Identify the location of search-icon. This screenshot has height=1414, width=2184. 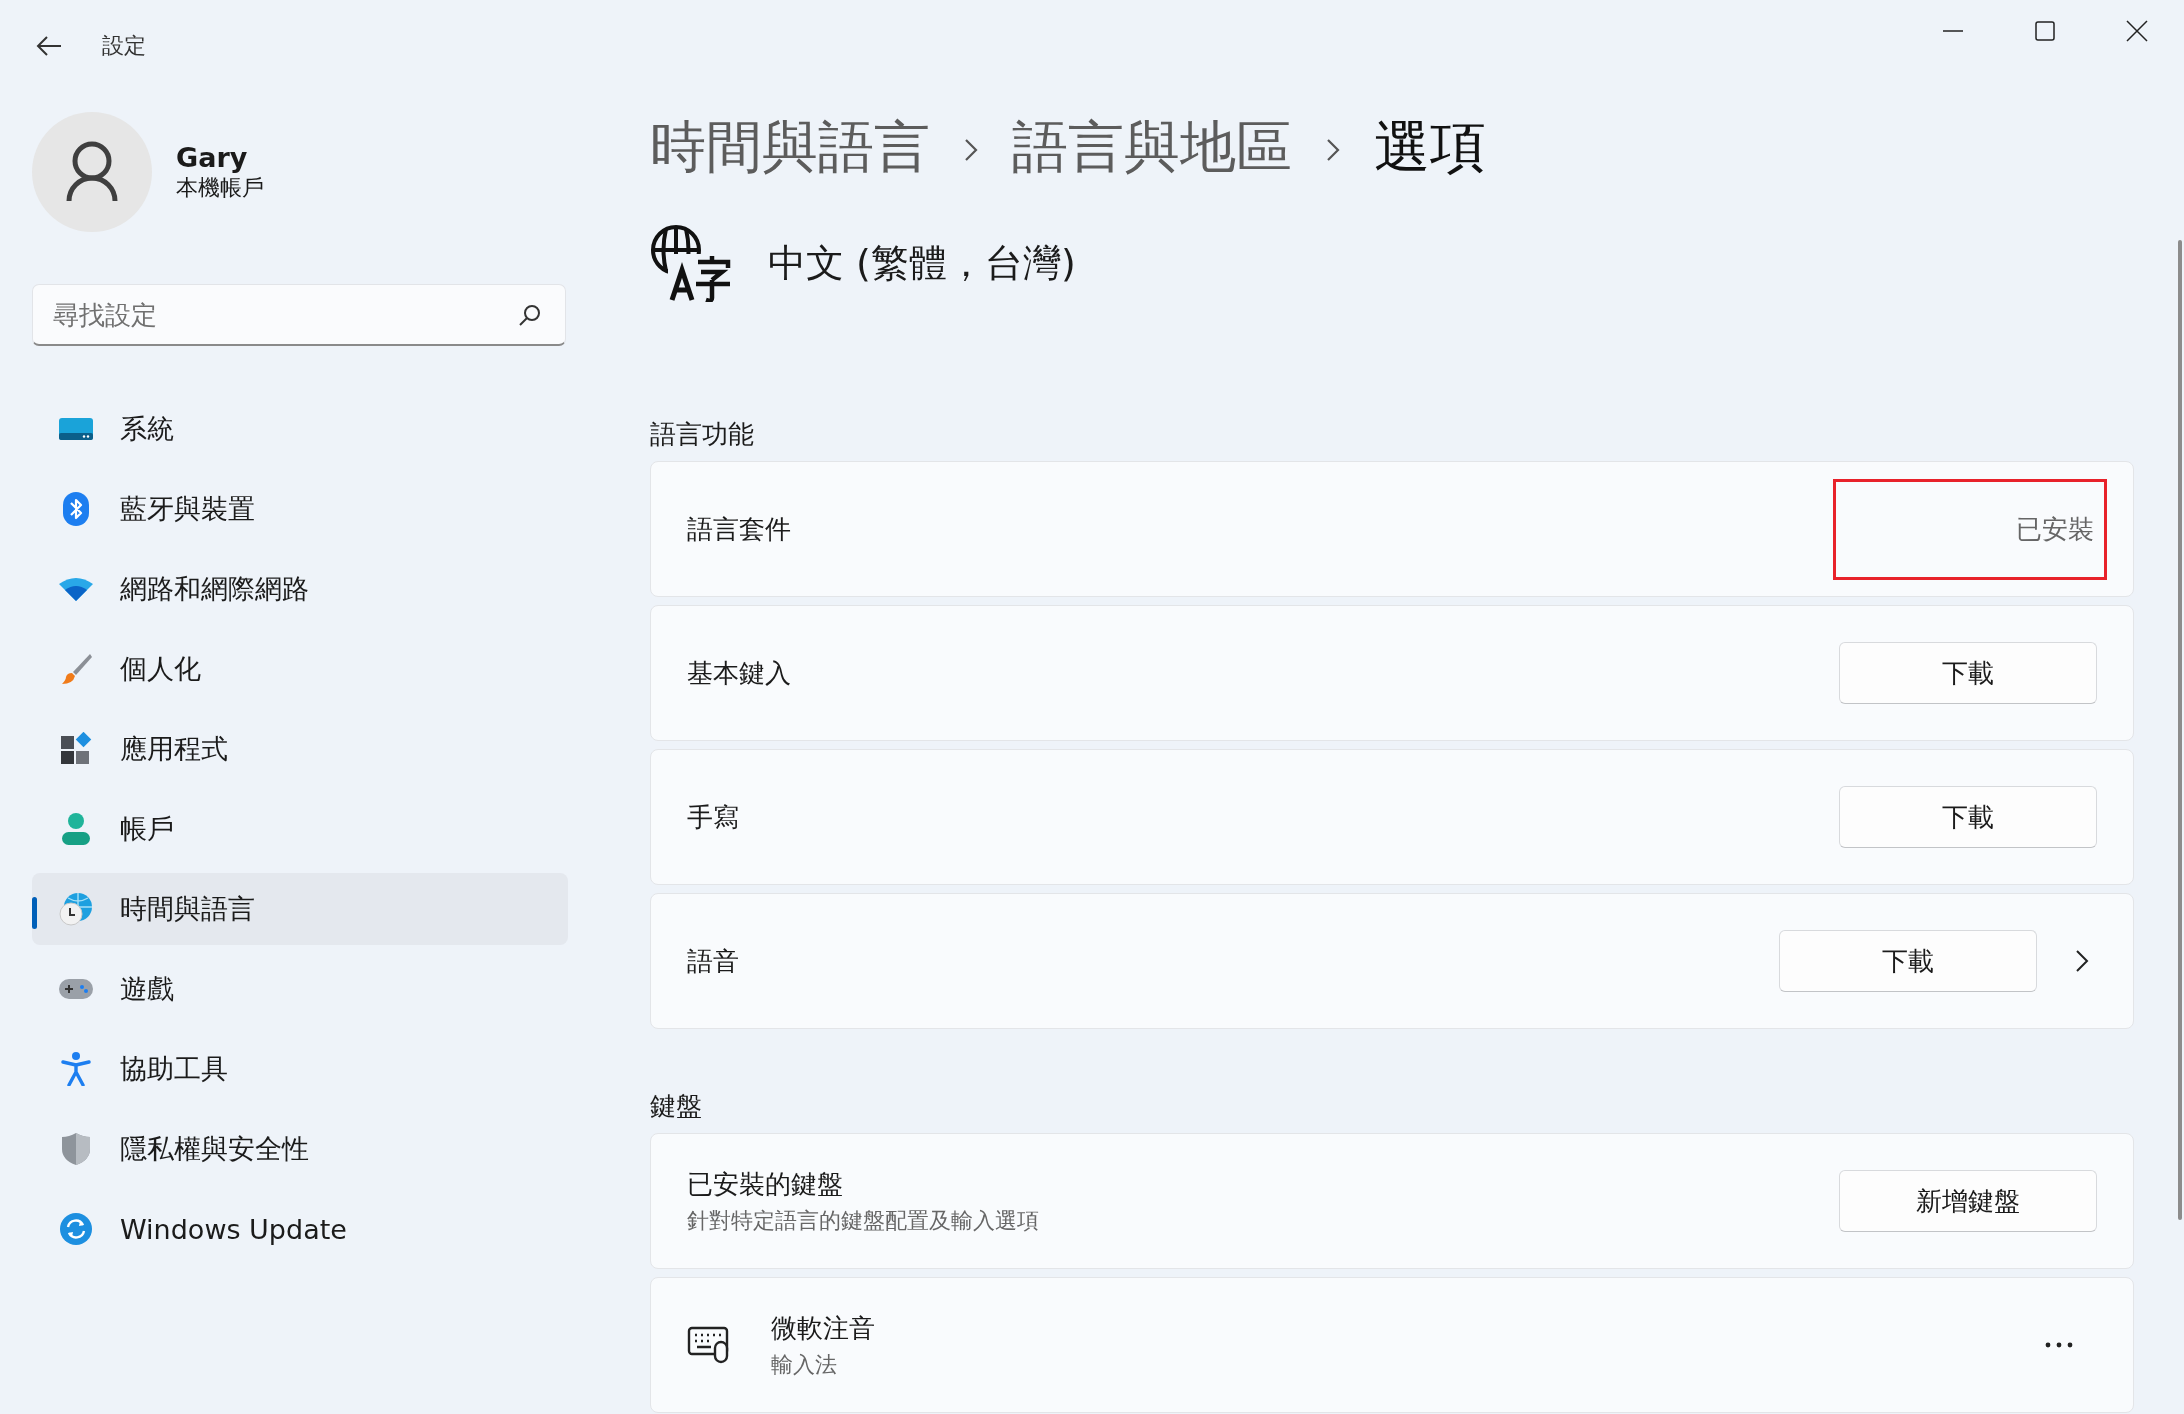
(530, 315).